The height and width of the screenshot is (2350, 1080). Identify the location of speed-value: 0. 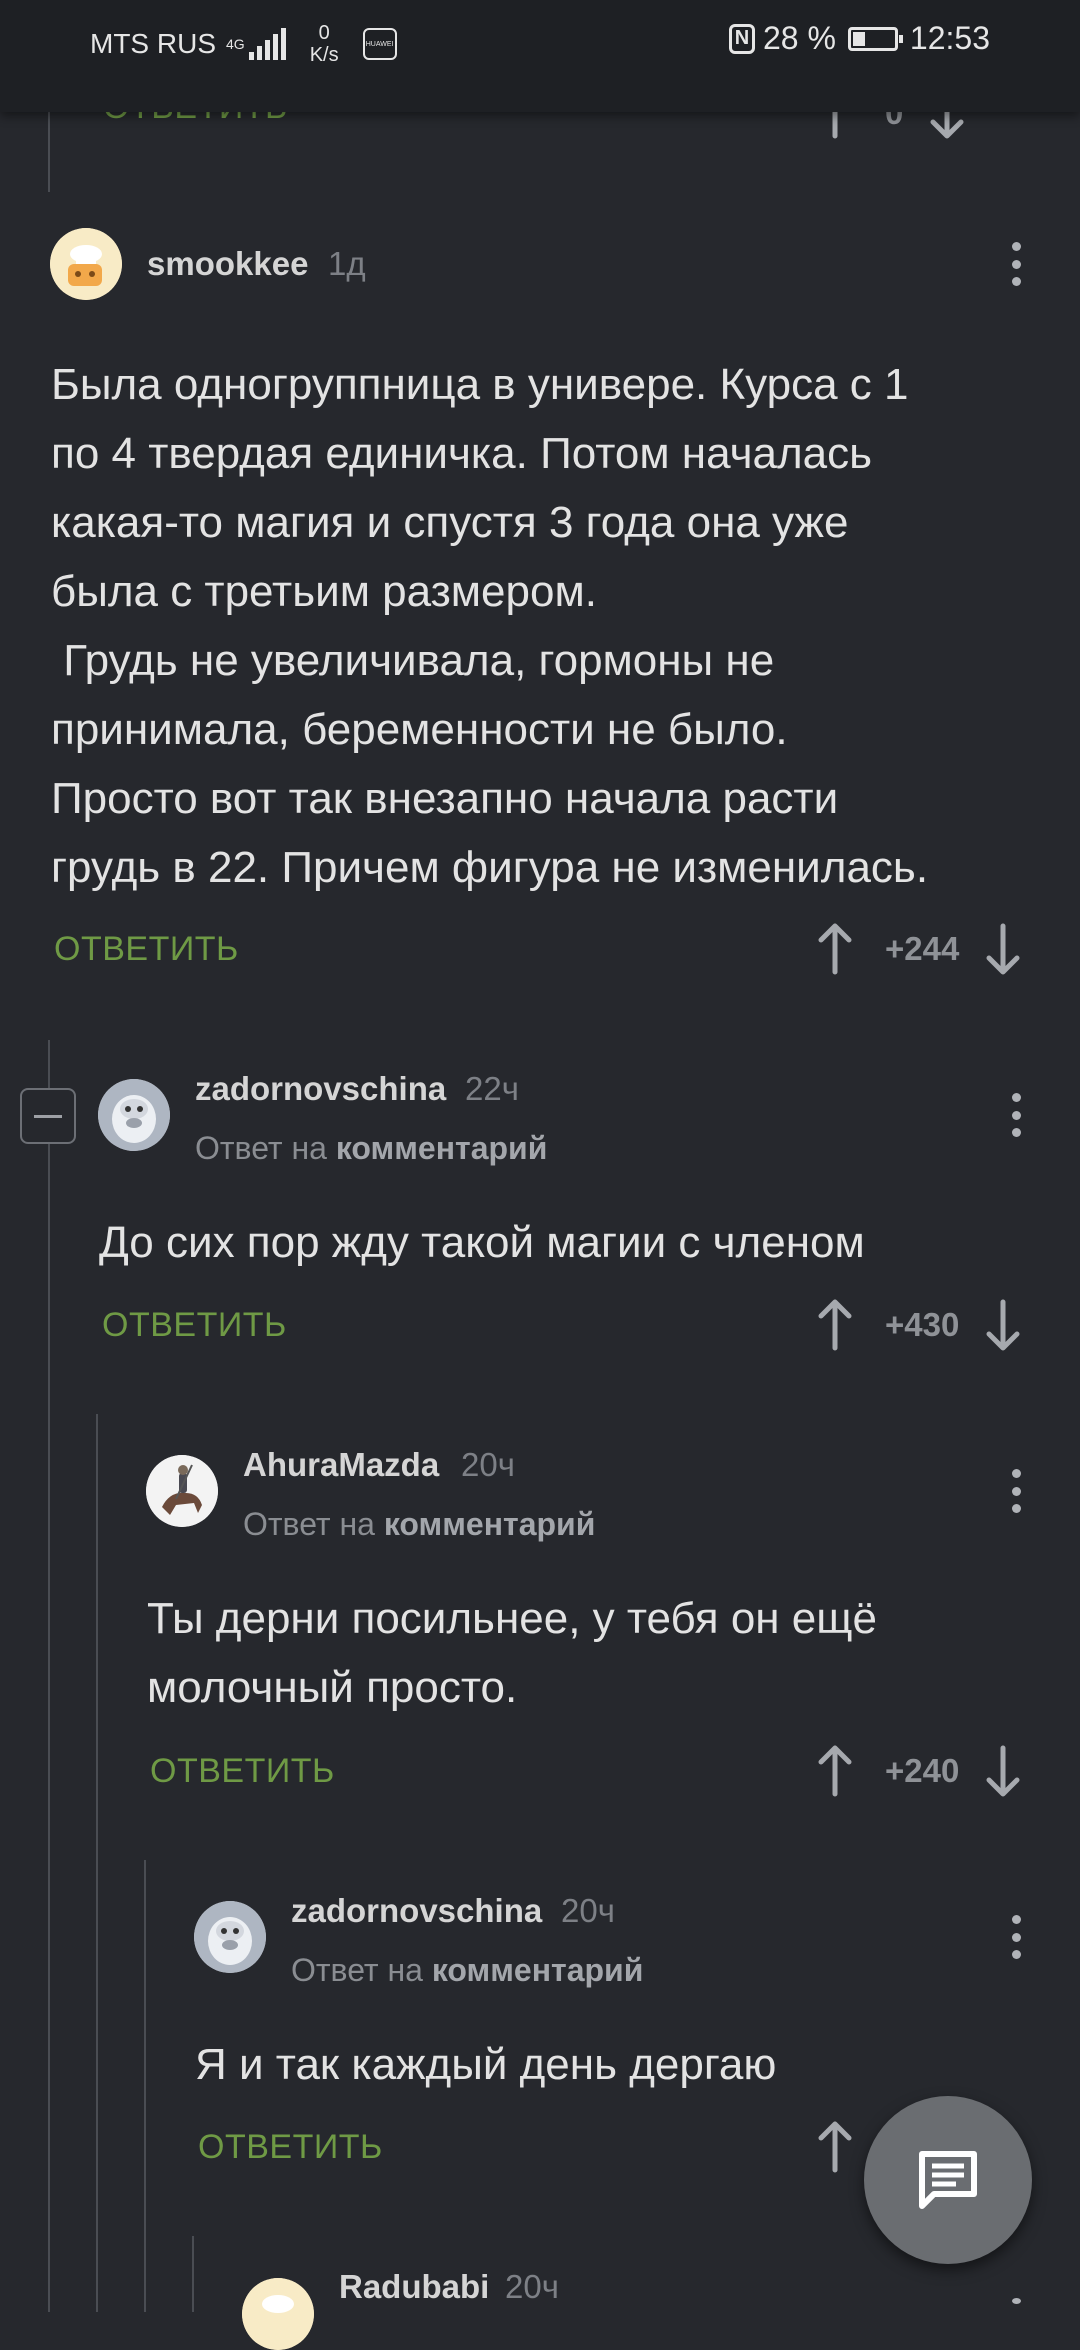
(324, 33).